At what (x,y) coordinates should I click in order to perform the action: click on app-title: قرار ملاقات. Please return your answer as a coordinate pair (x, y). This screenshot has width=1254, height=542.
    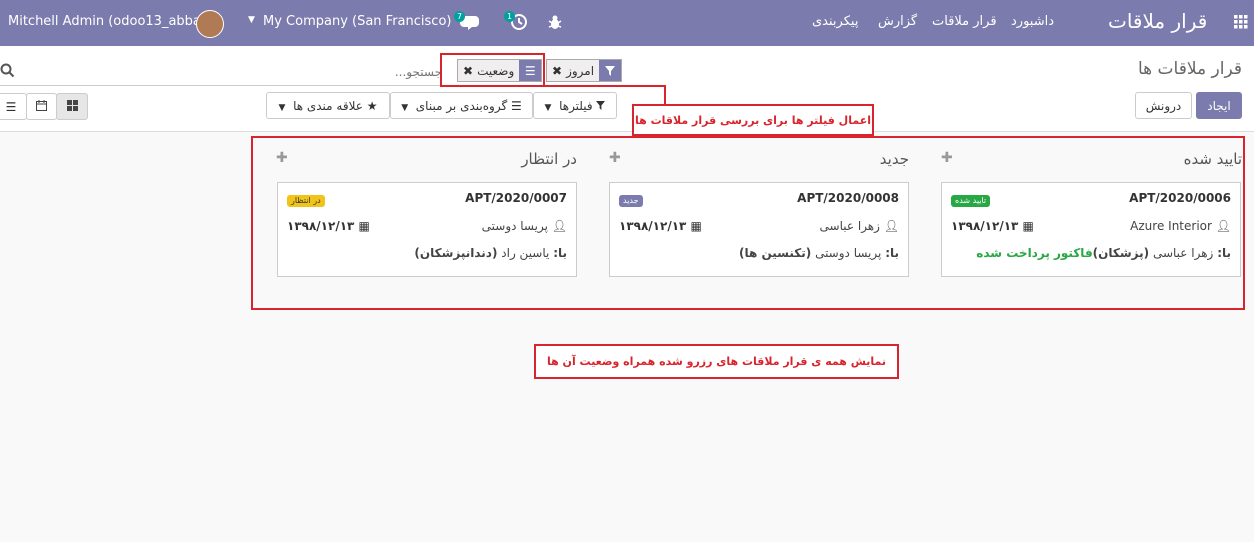
    Looking at the image, I should click on (1158, 21).